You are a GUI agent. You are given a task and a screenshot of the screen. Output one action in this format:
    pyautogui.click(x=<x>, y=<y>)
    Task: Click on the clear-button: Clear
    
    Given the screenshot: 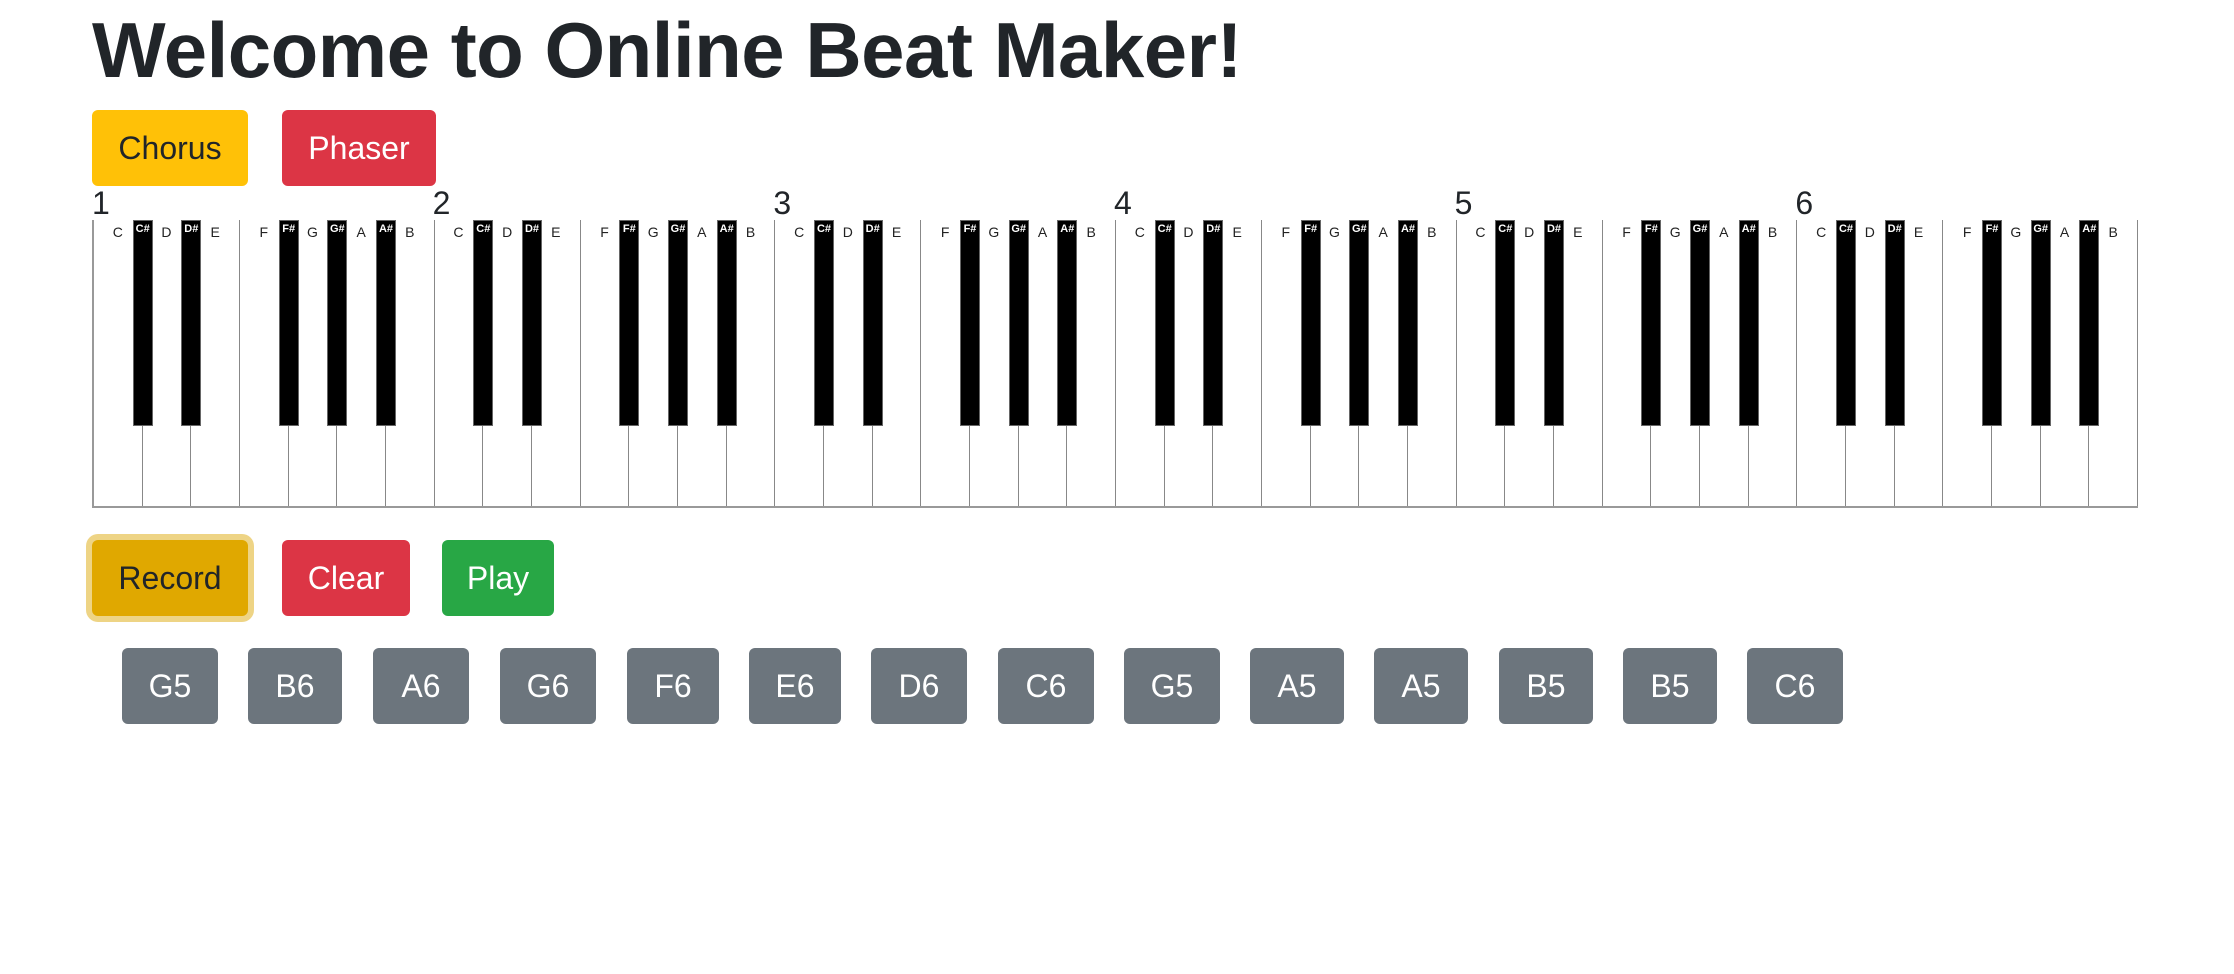 What is the action you would take?
    pyautogui.click(x=346, y=578)
    